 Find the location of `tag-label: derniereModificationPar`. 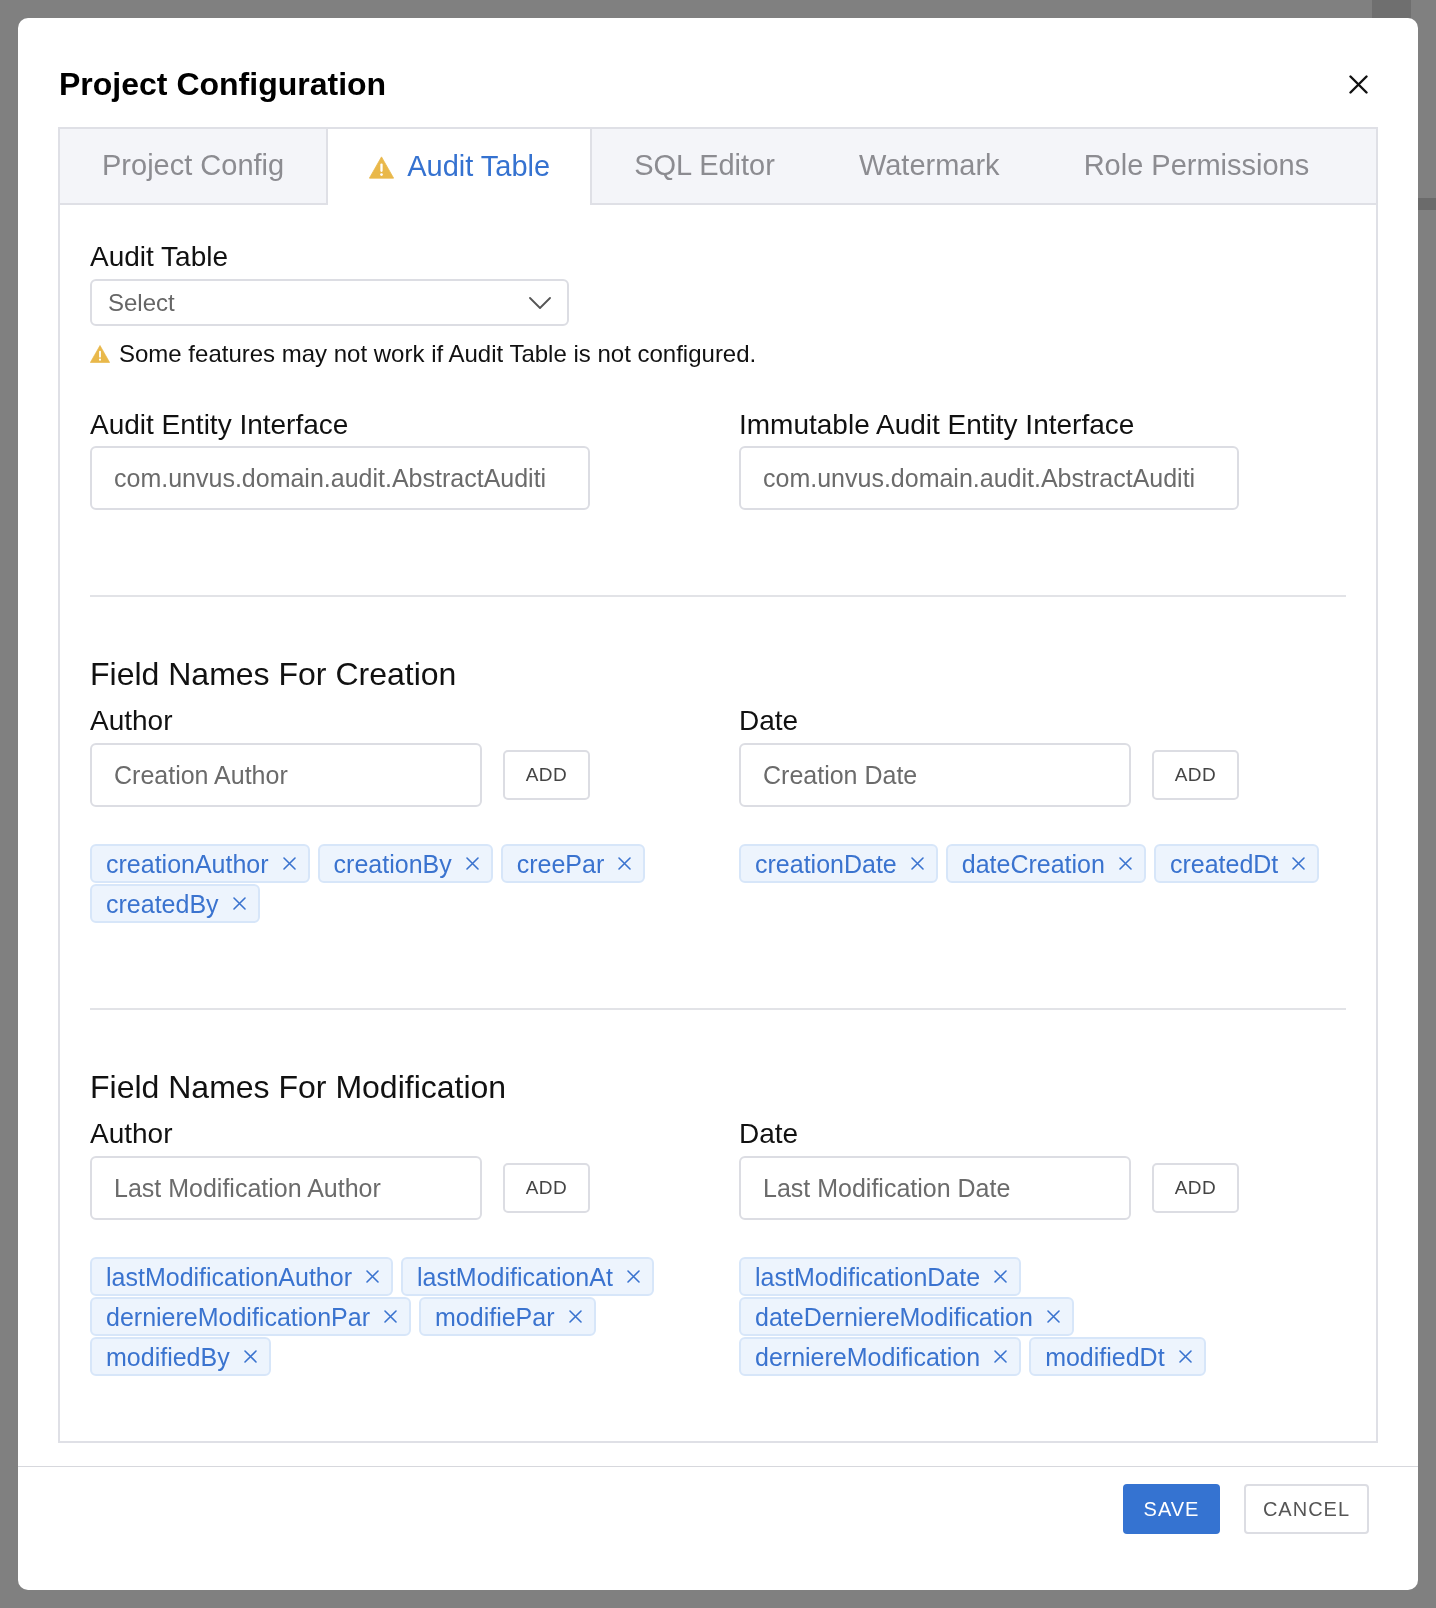

tag-label: derniereModificationPar is located at coordinates (238, 1316).